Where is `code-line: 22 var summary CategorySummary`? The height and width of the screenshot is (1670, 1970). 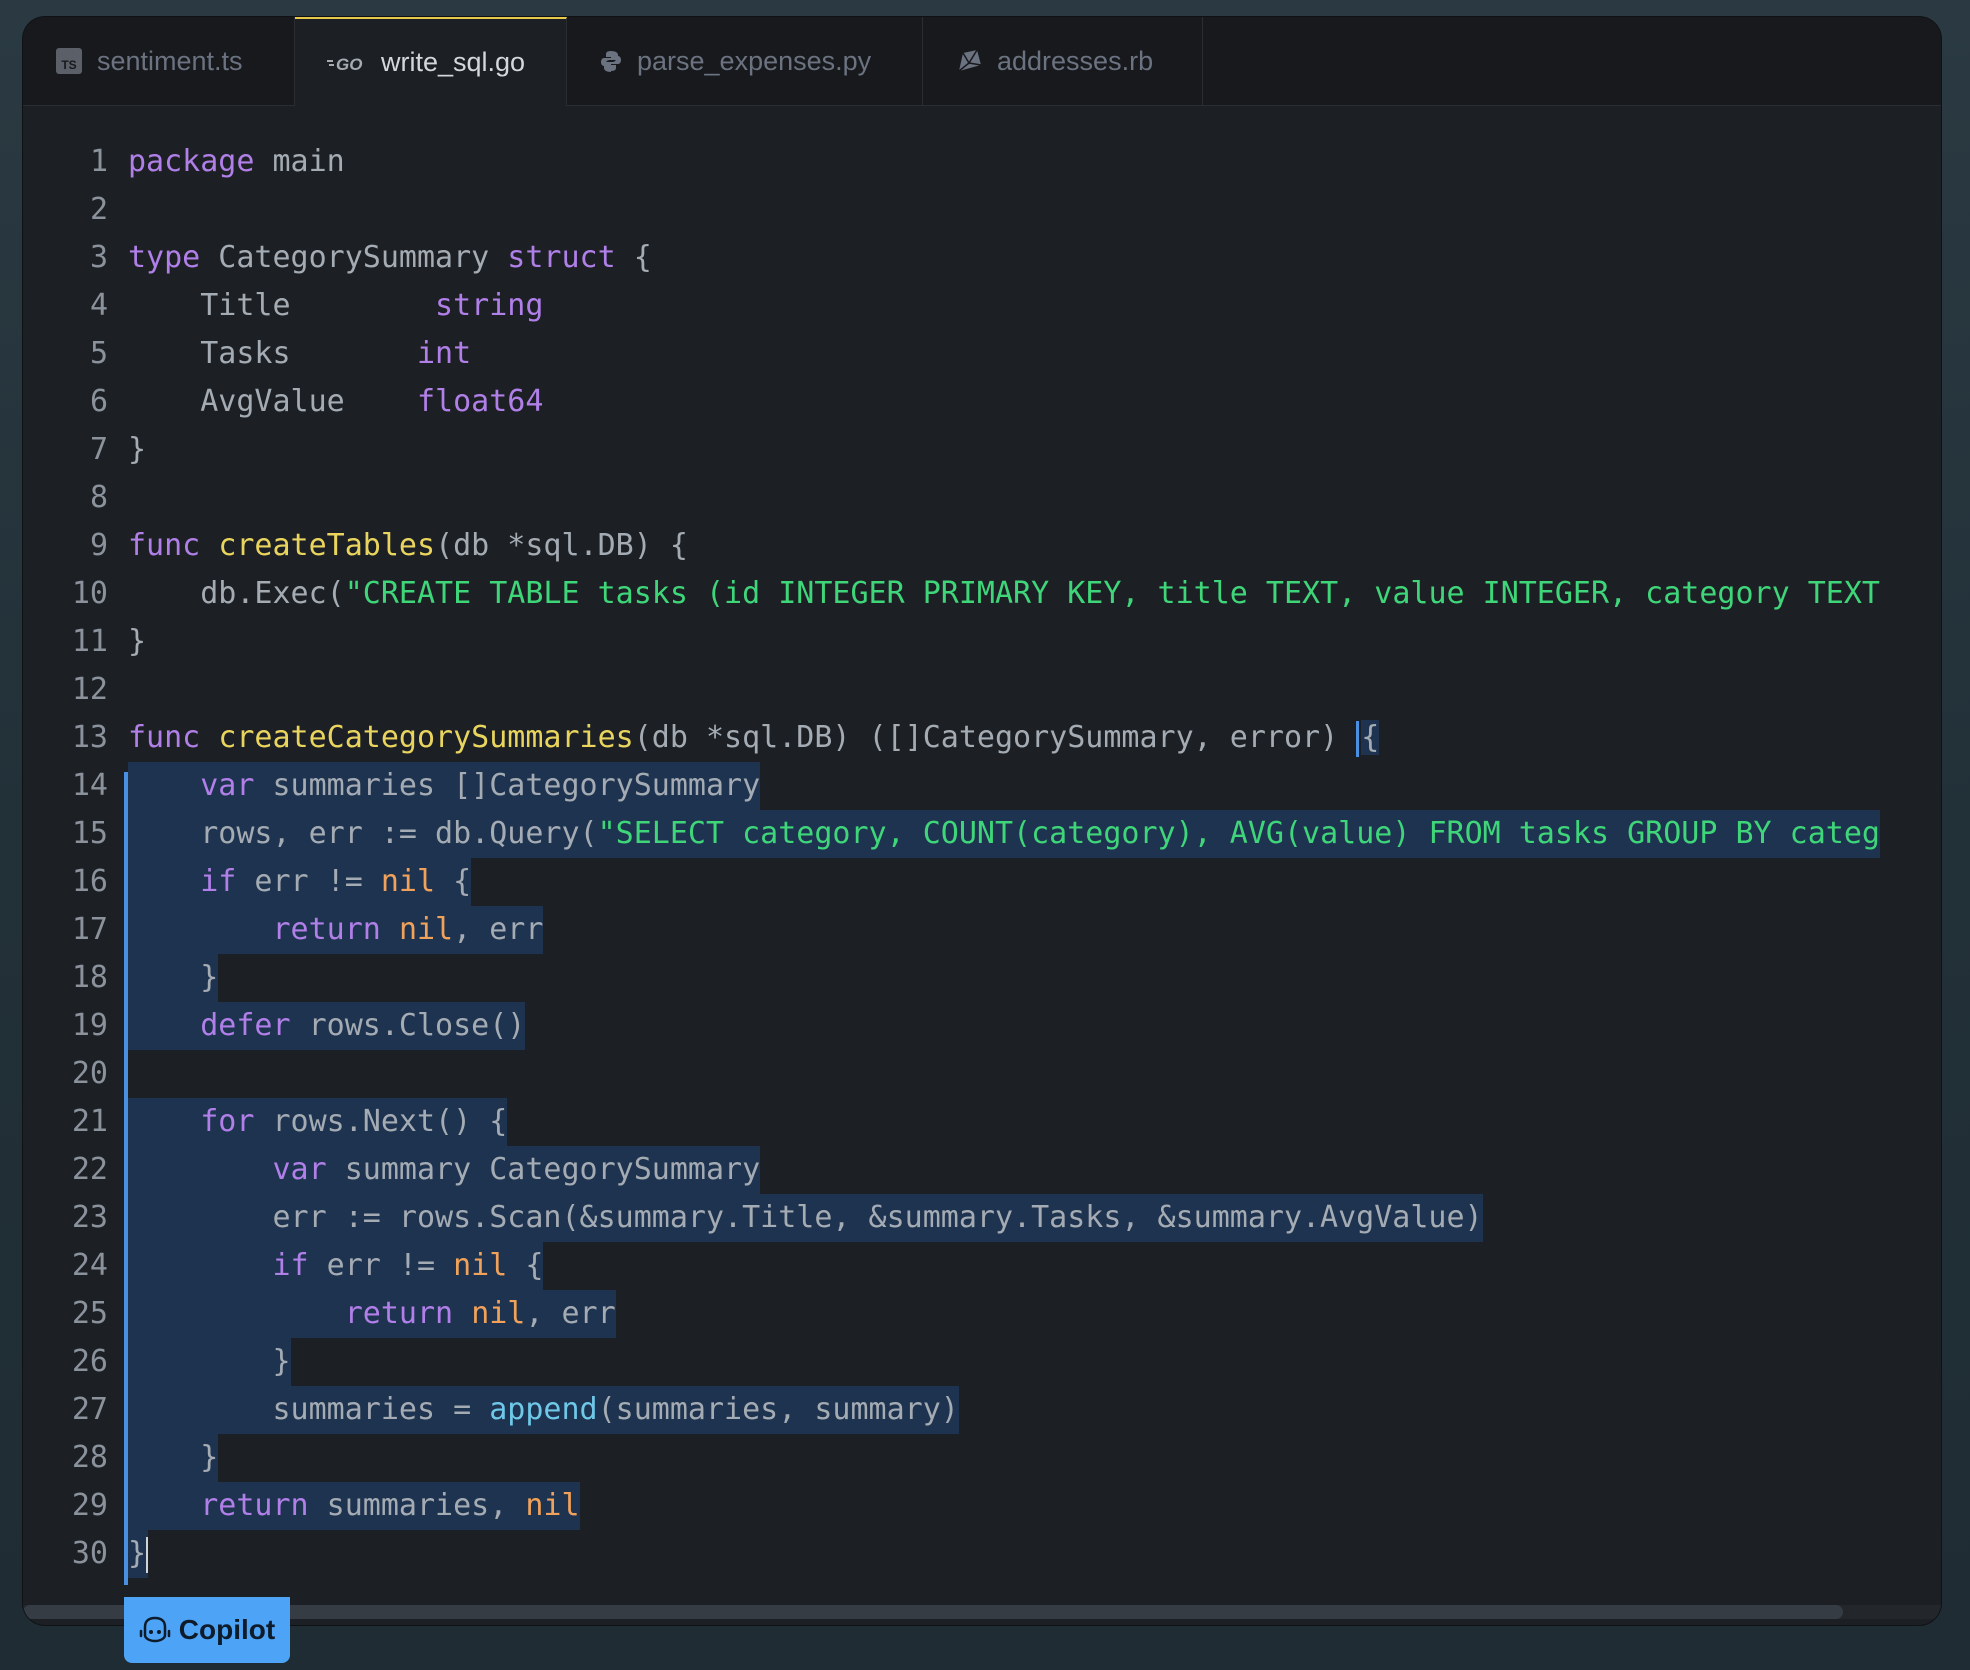
code-line: 22 var summary CategorySummary is located at coordinates (982, 1170).